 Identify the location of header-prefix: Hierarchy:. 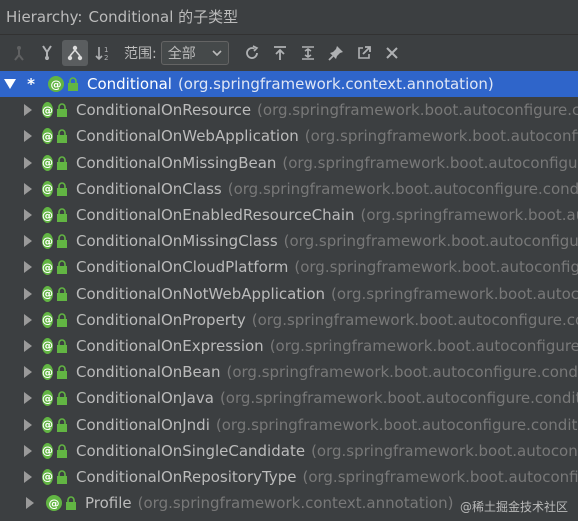
(44, 17).